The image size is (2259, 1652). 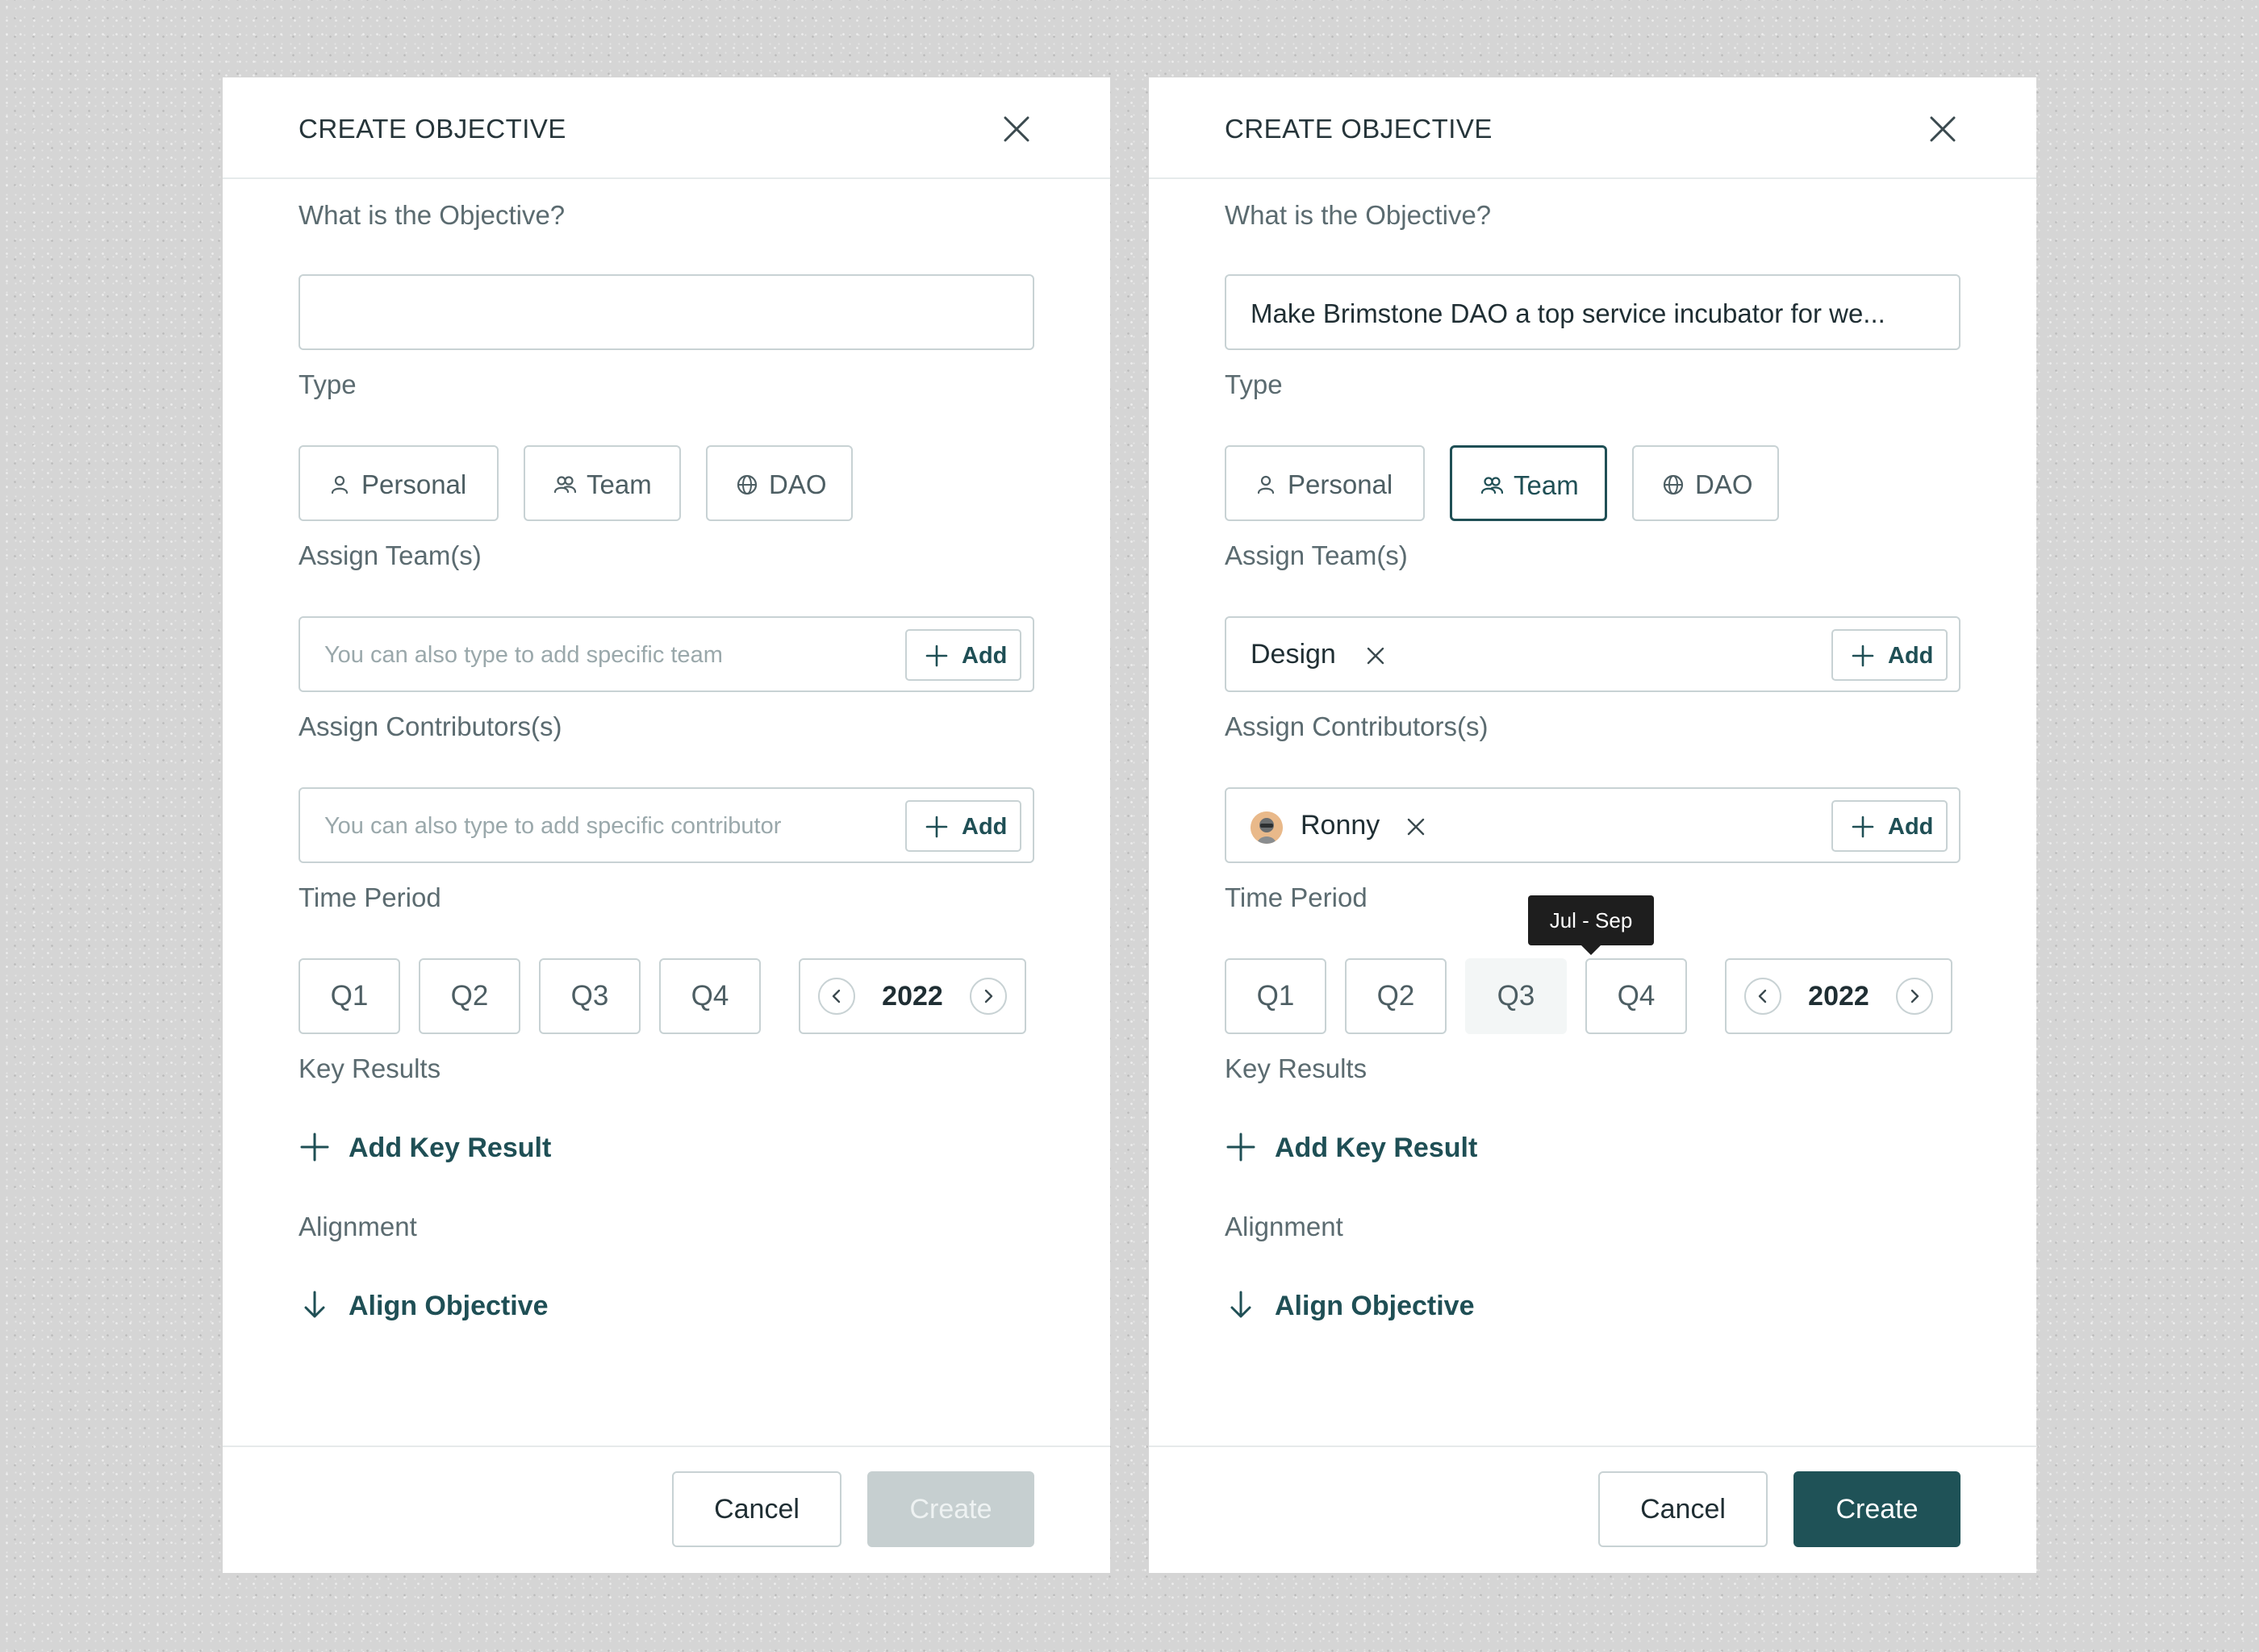 I want to click on assign-teams-placeholder: You can also type to add specific team, so click(x=523, y=655).